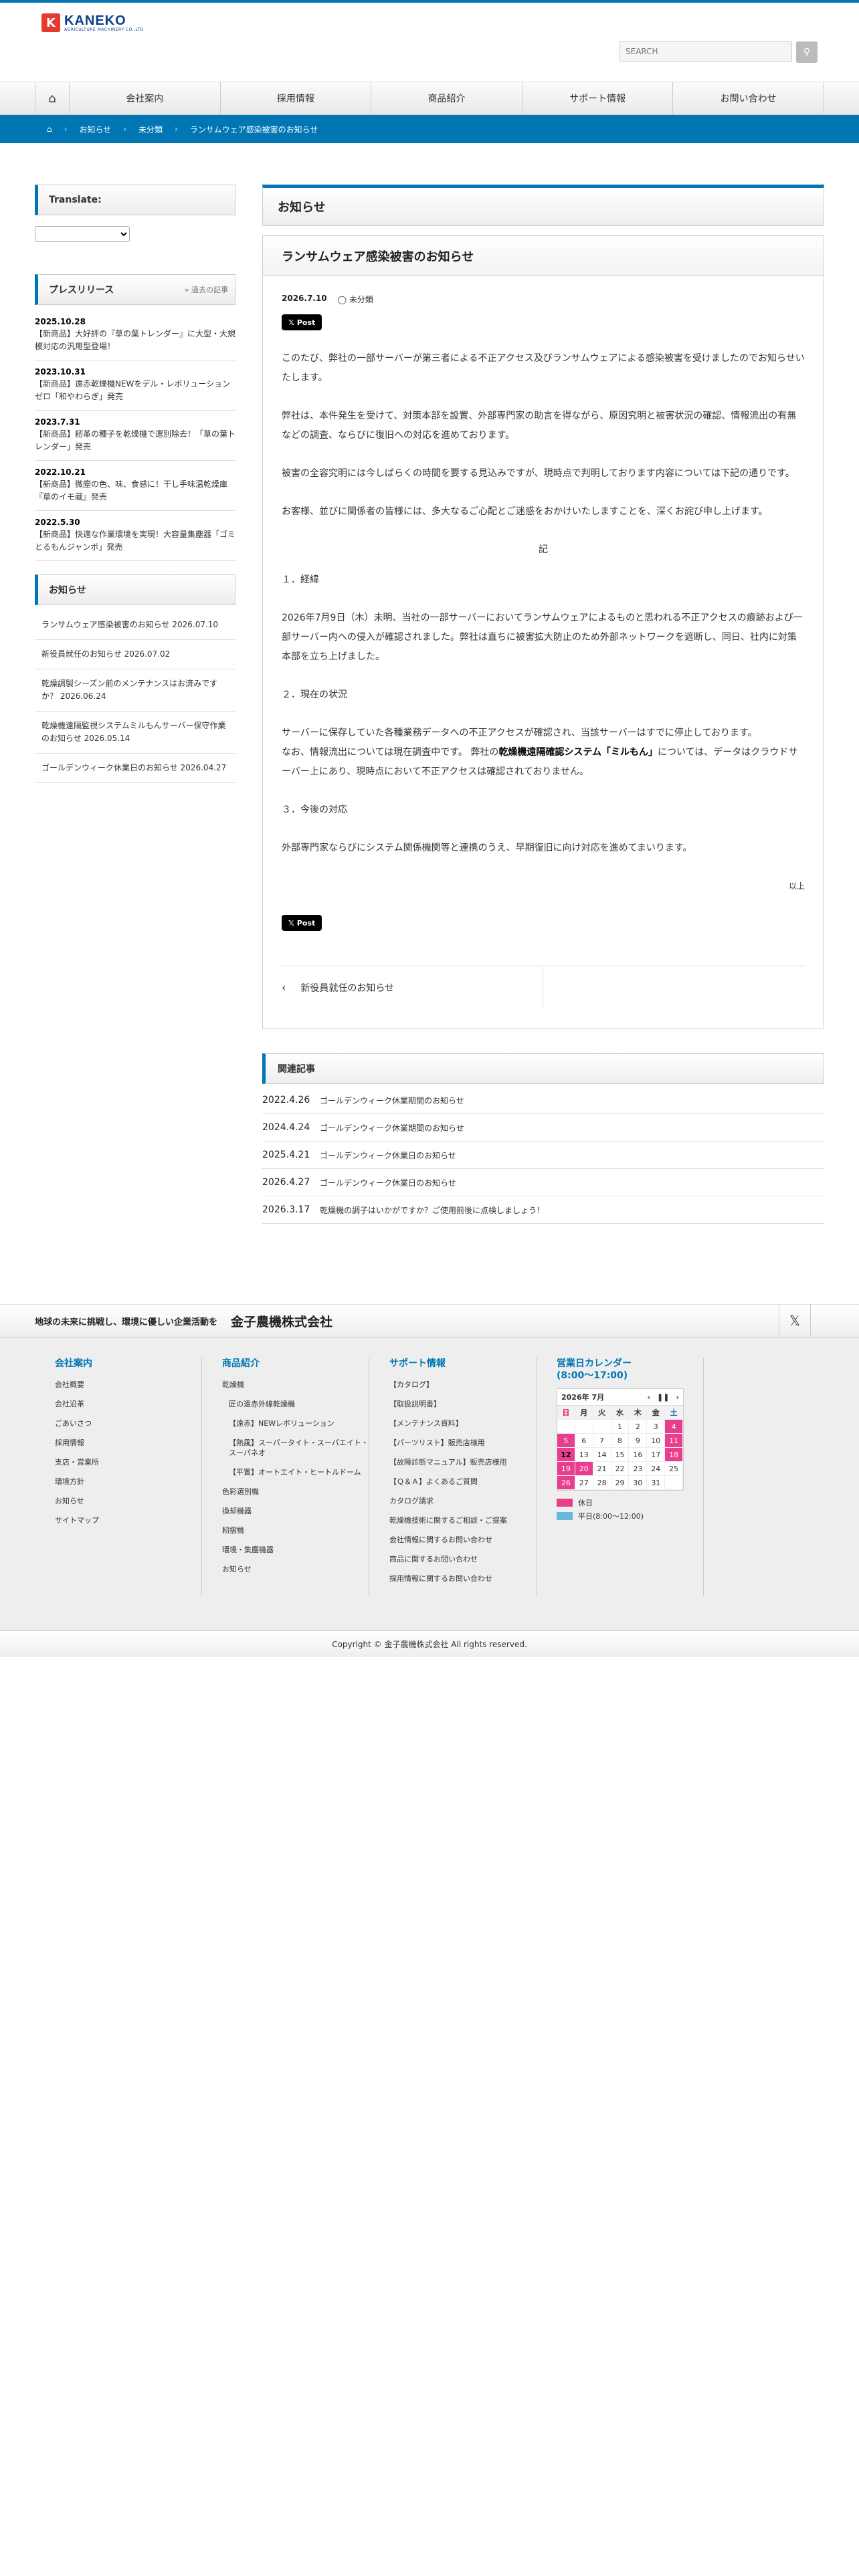  Describe the element at coordinates (630, 1509) in the screenshot. I see `calendar-legend: 休日 平日(8:00〜12:00)` at that location.